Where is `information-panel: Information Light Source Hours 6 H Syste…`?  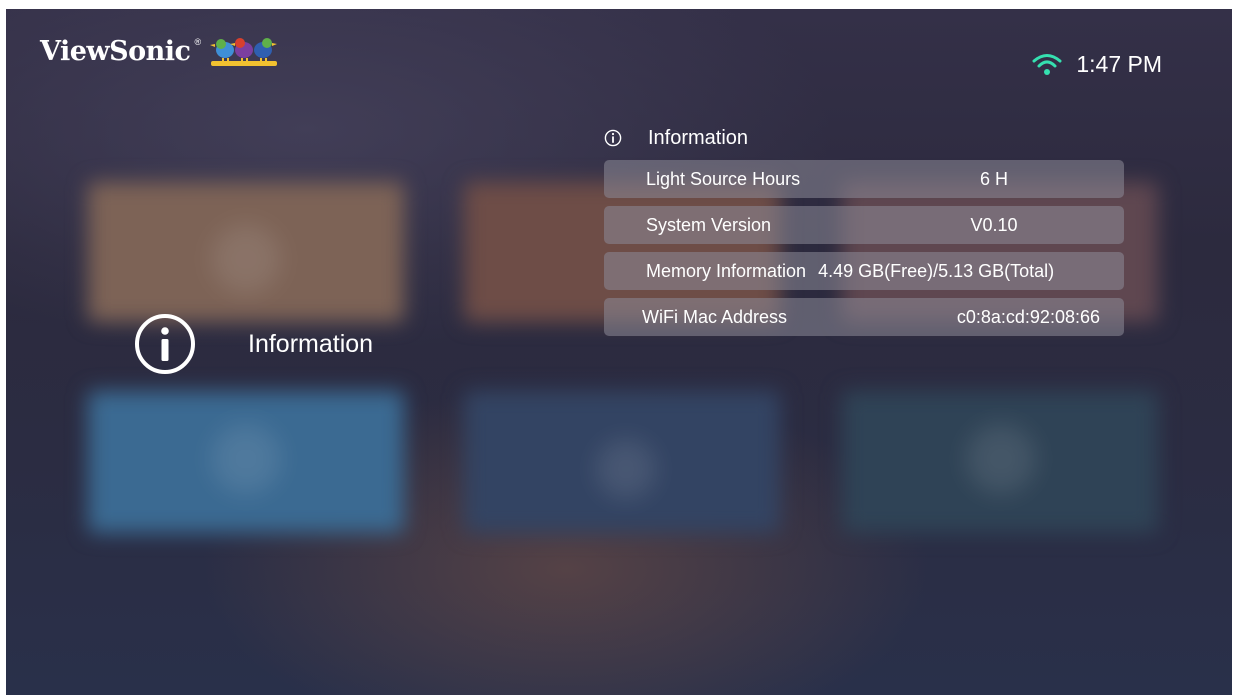 information-panel: Information Light Source Hours 6 H Syste… is located at coordinates (864, 234).